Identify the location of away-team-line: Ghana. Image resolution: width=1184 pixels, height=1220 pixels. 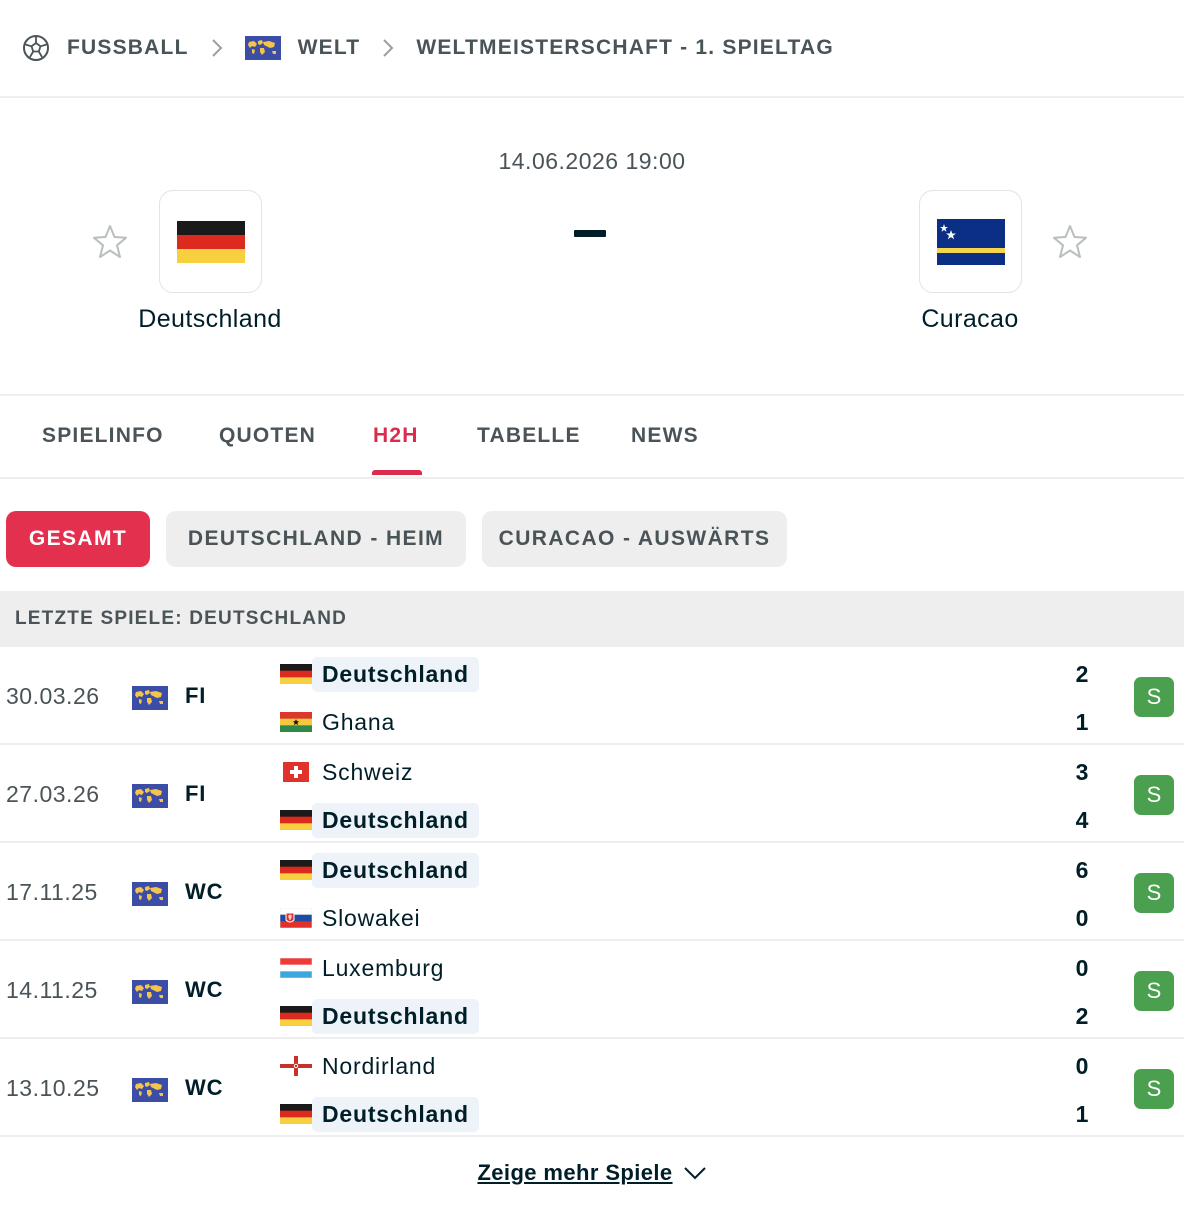
(342, 722).